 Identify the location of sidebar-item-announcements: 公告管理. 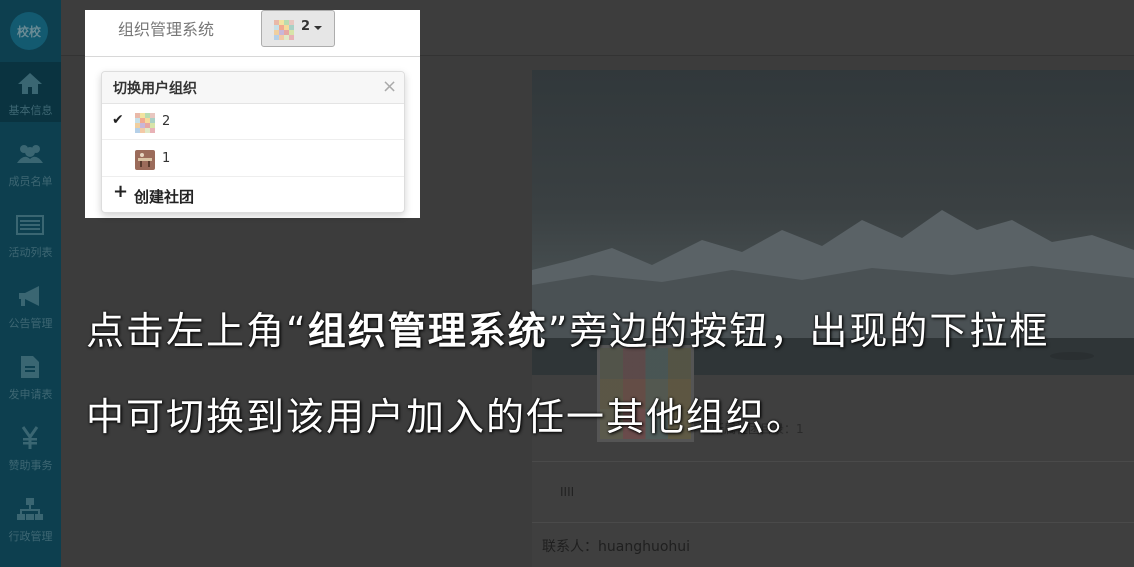
(30, 305).